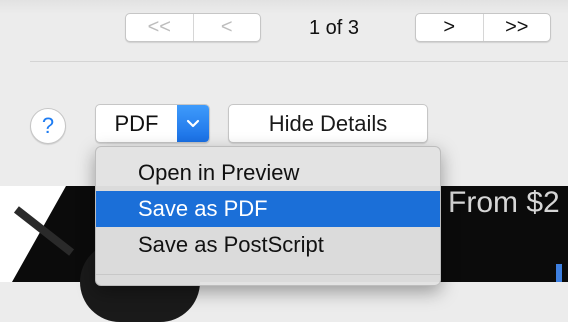 This screenshot has height=322, width=568. Describe the element at coordinates (136, 123) in the screenshot. I see `pdf-button-label: PDF` at that location.